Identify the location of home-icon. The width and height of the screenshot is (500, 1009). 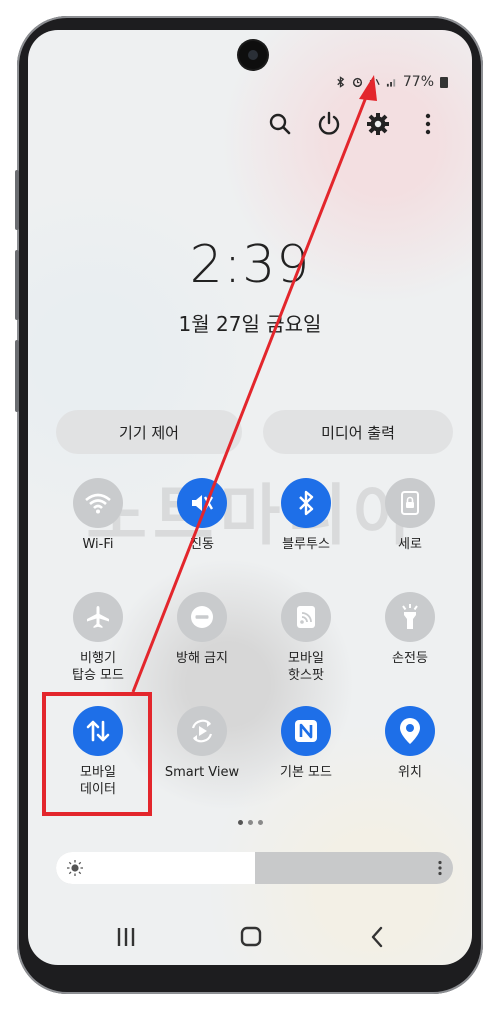
(251, 937).